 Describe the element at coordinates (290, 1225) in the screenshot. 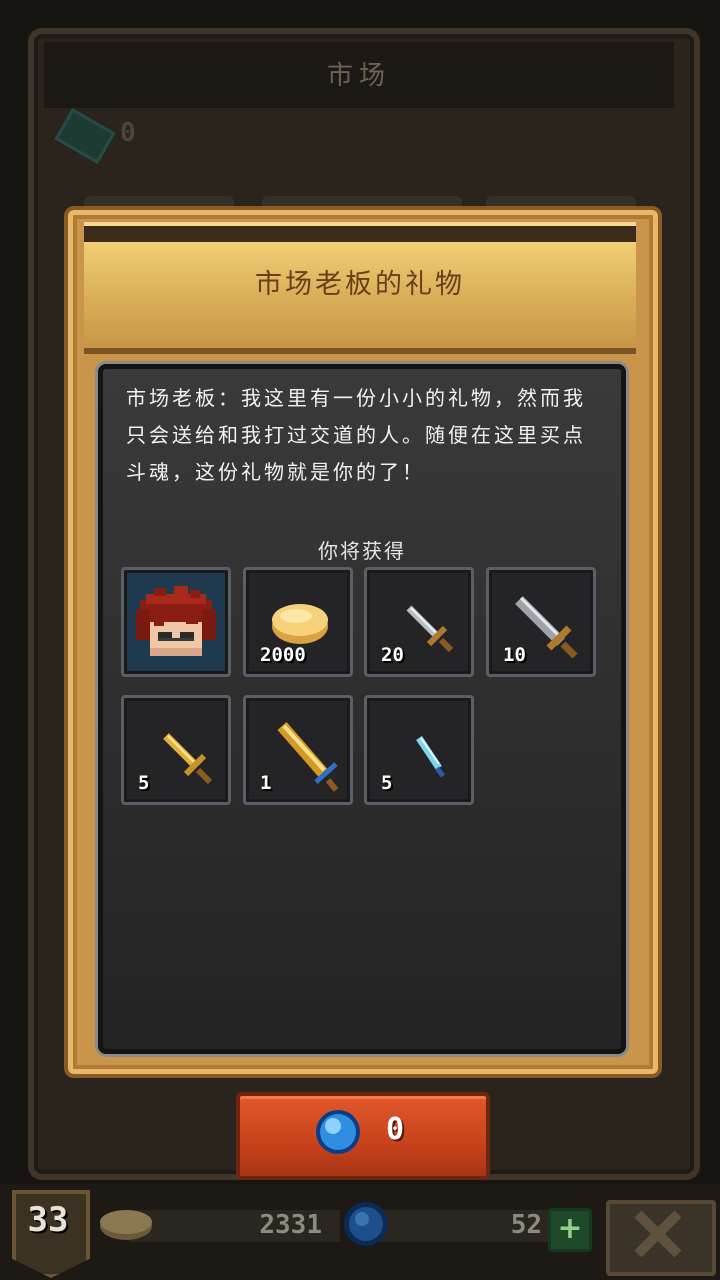

I see `gold-amount: 2331` at that location.